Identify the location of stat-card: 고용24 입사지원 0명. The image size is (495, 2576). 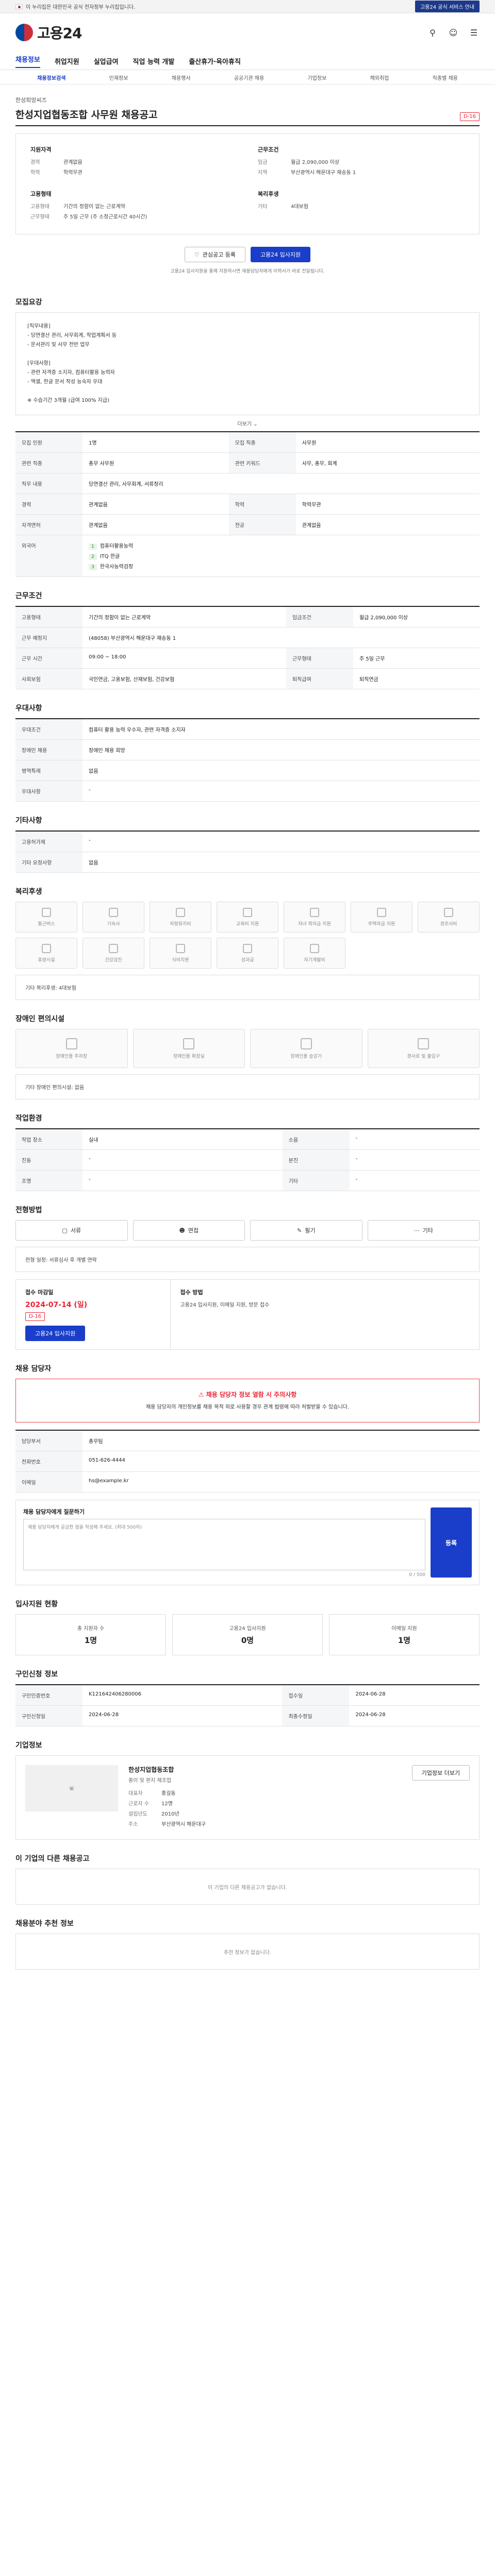
(247, 1635).